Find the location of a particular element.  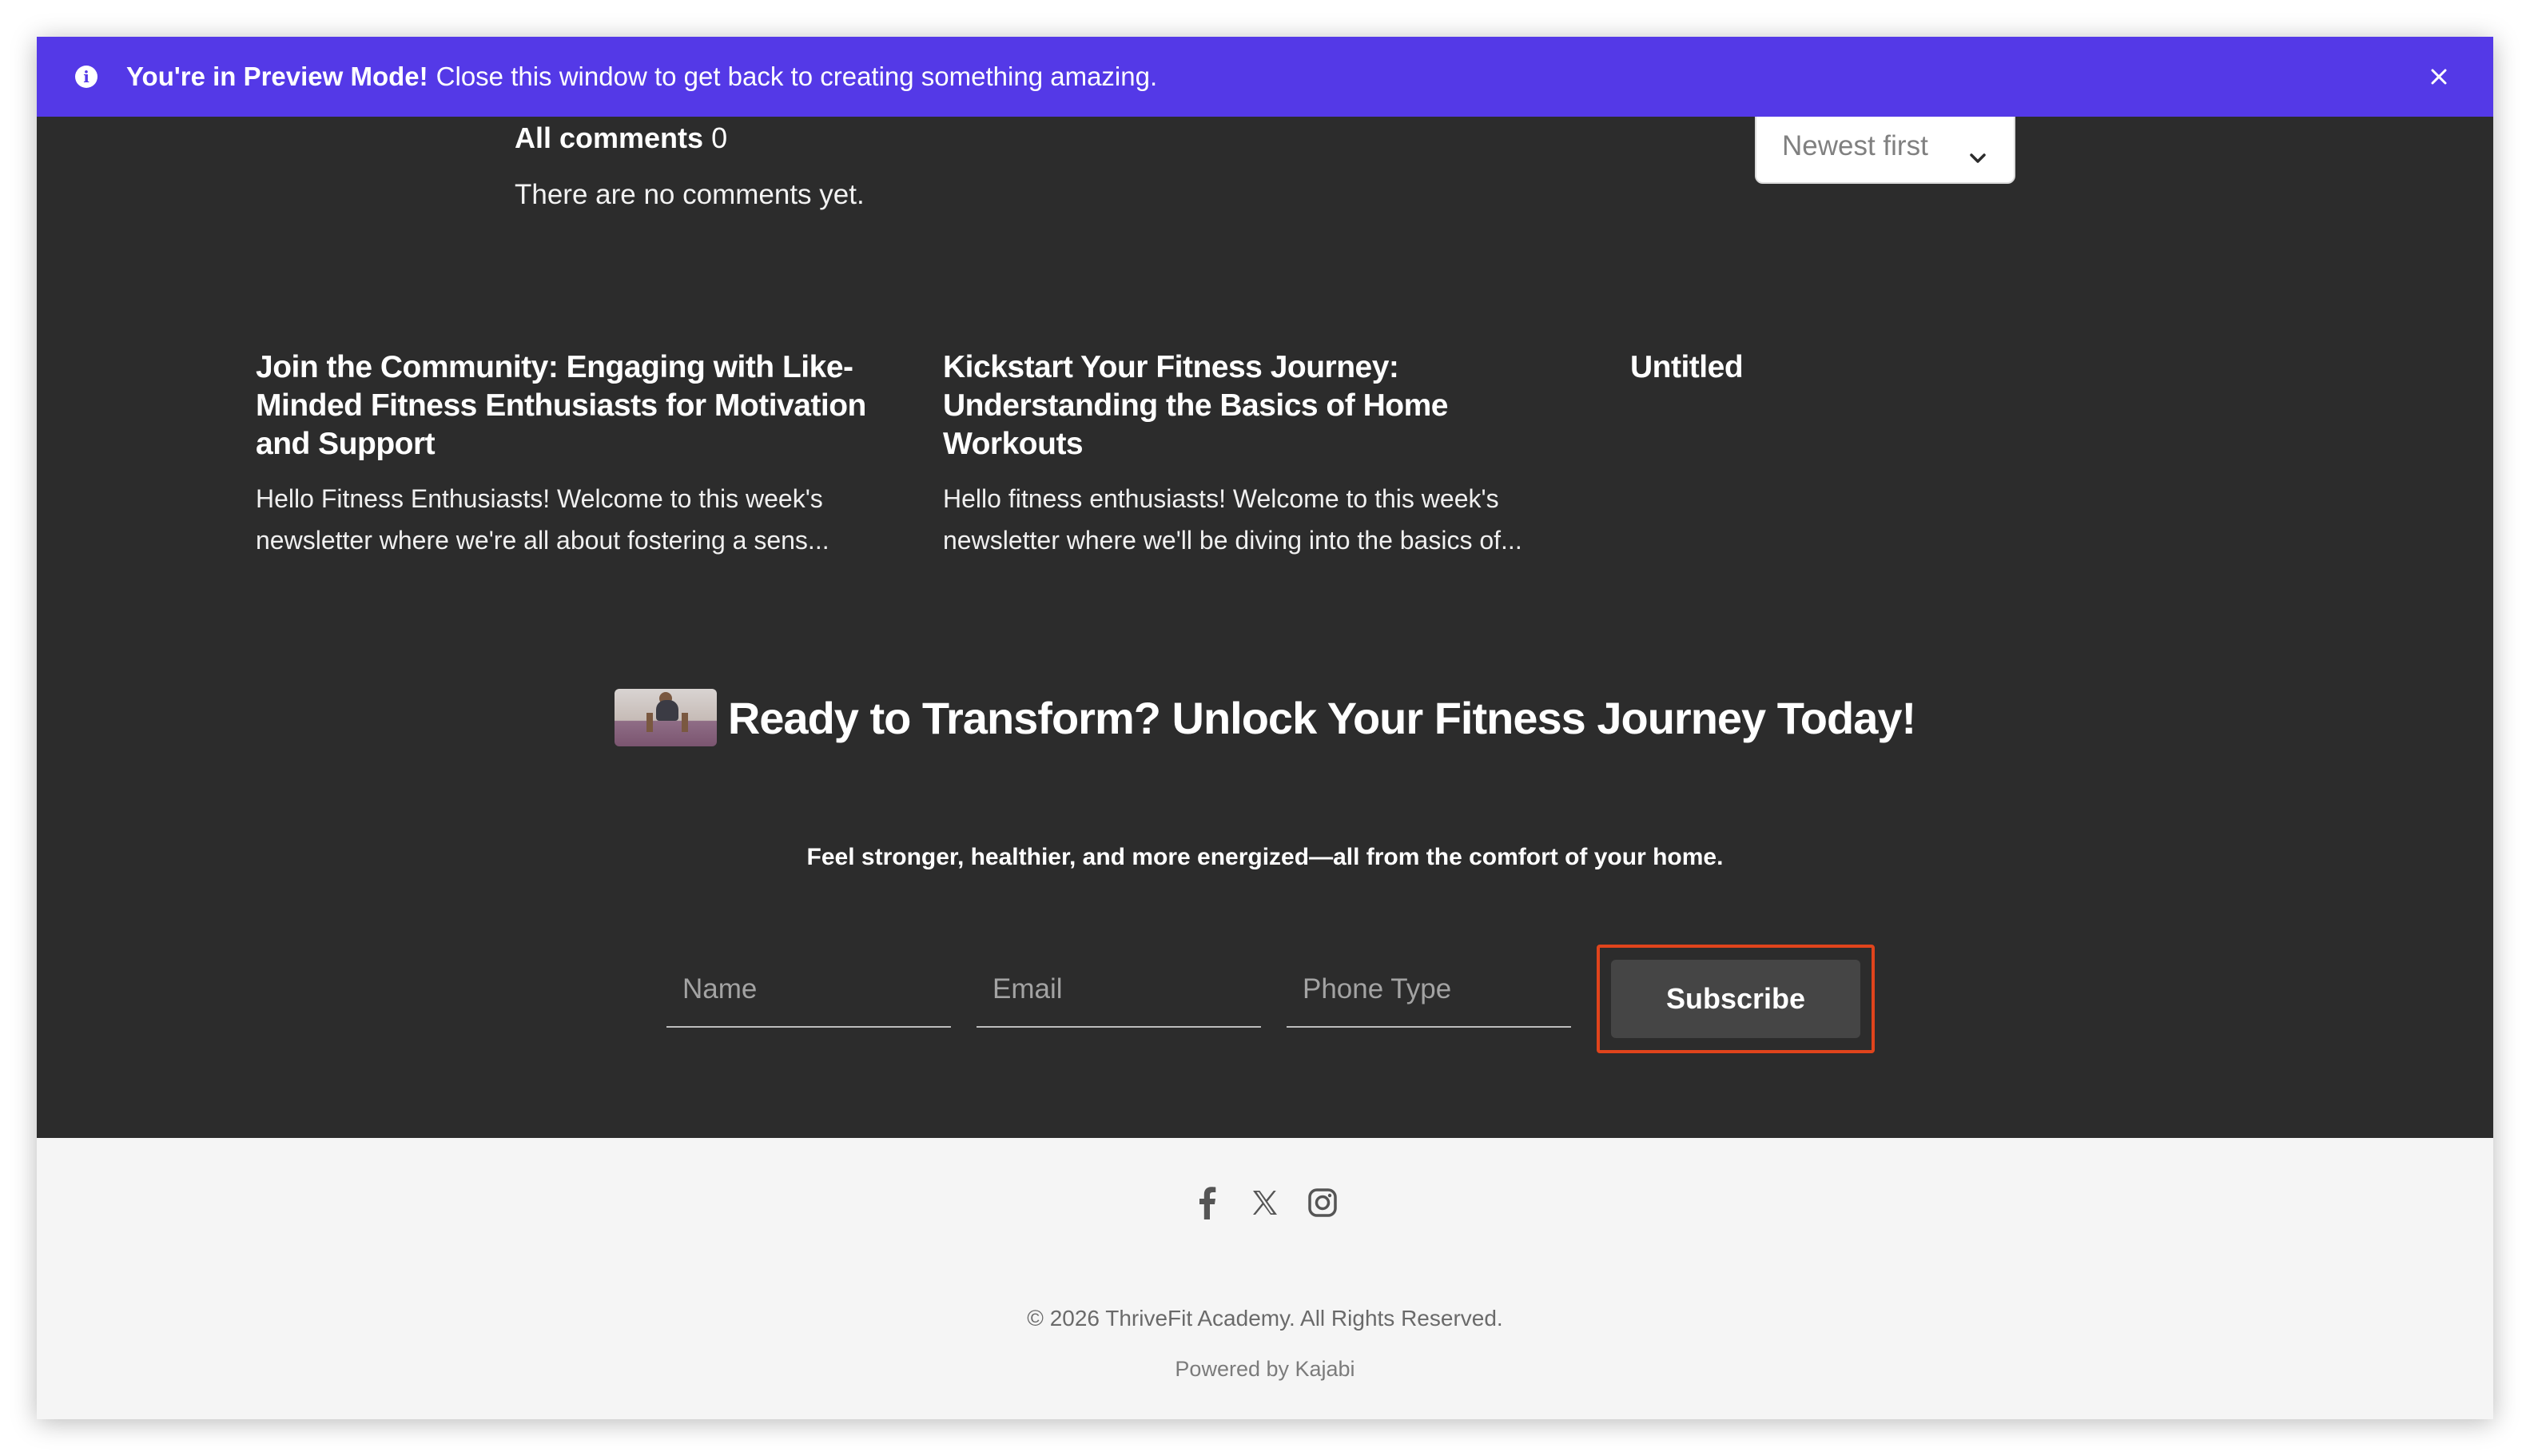

comments-header: All comments 0 is located at coordinates (621, 138).